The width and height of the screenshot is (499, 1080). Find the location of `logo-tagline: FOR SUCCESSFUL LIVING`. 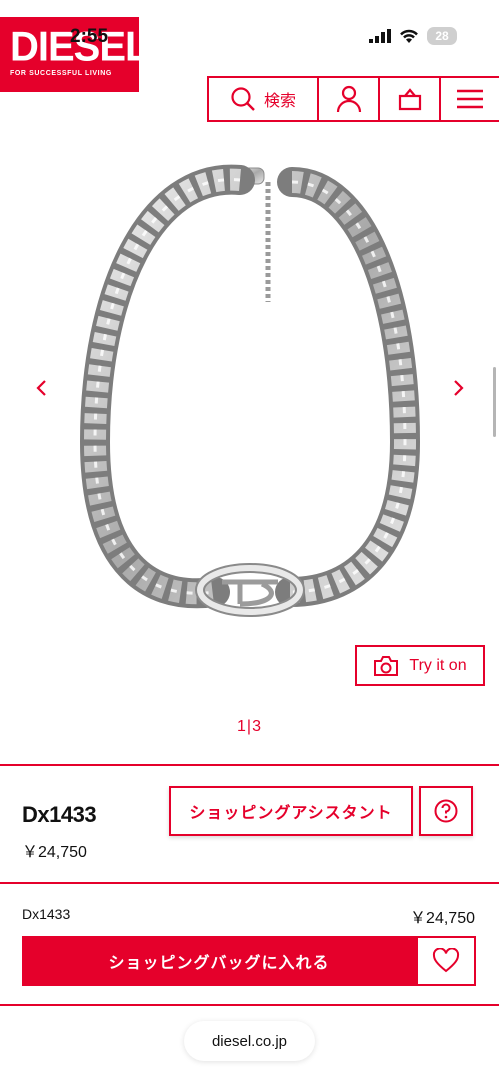

logo-tagline: FOR SUCCESSFUL LIVING is located at coordinates (61, 73).